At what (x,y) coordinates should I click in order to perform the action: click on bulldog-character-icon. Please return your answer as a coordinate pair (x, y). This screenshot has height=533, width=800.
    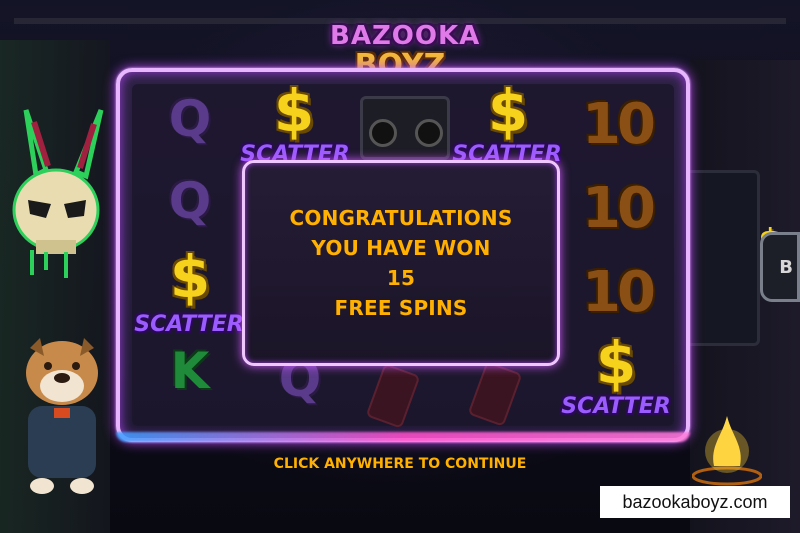
    Looking at the image, I should click on (62, 416).